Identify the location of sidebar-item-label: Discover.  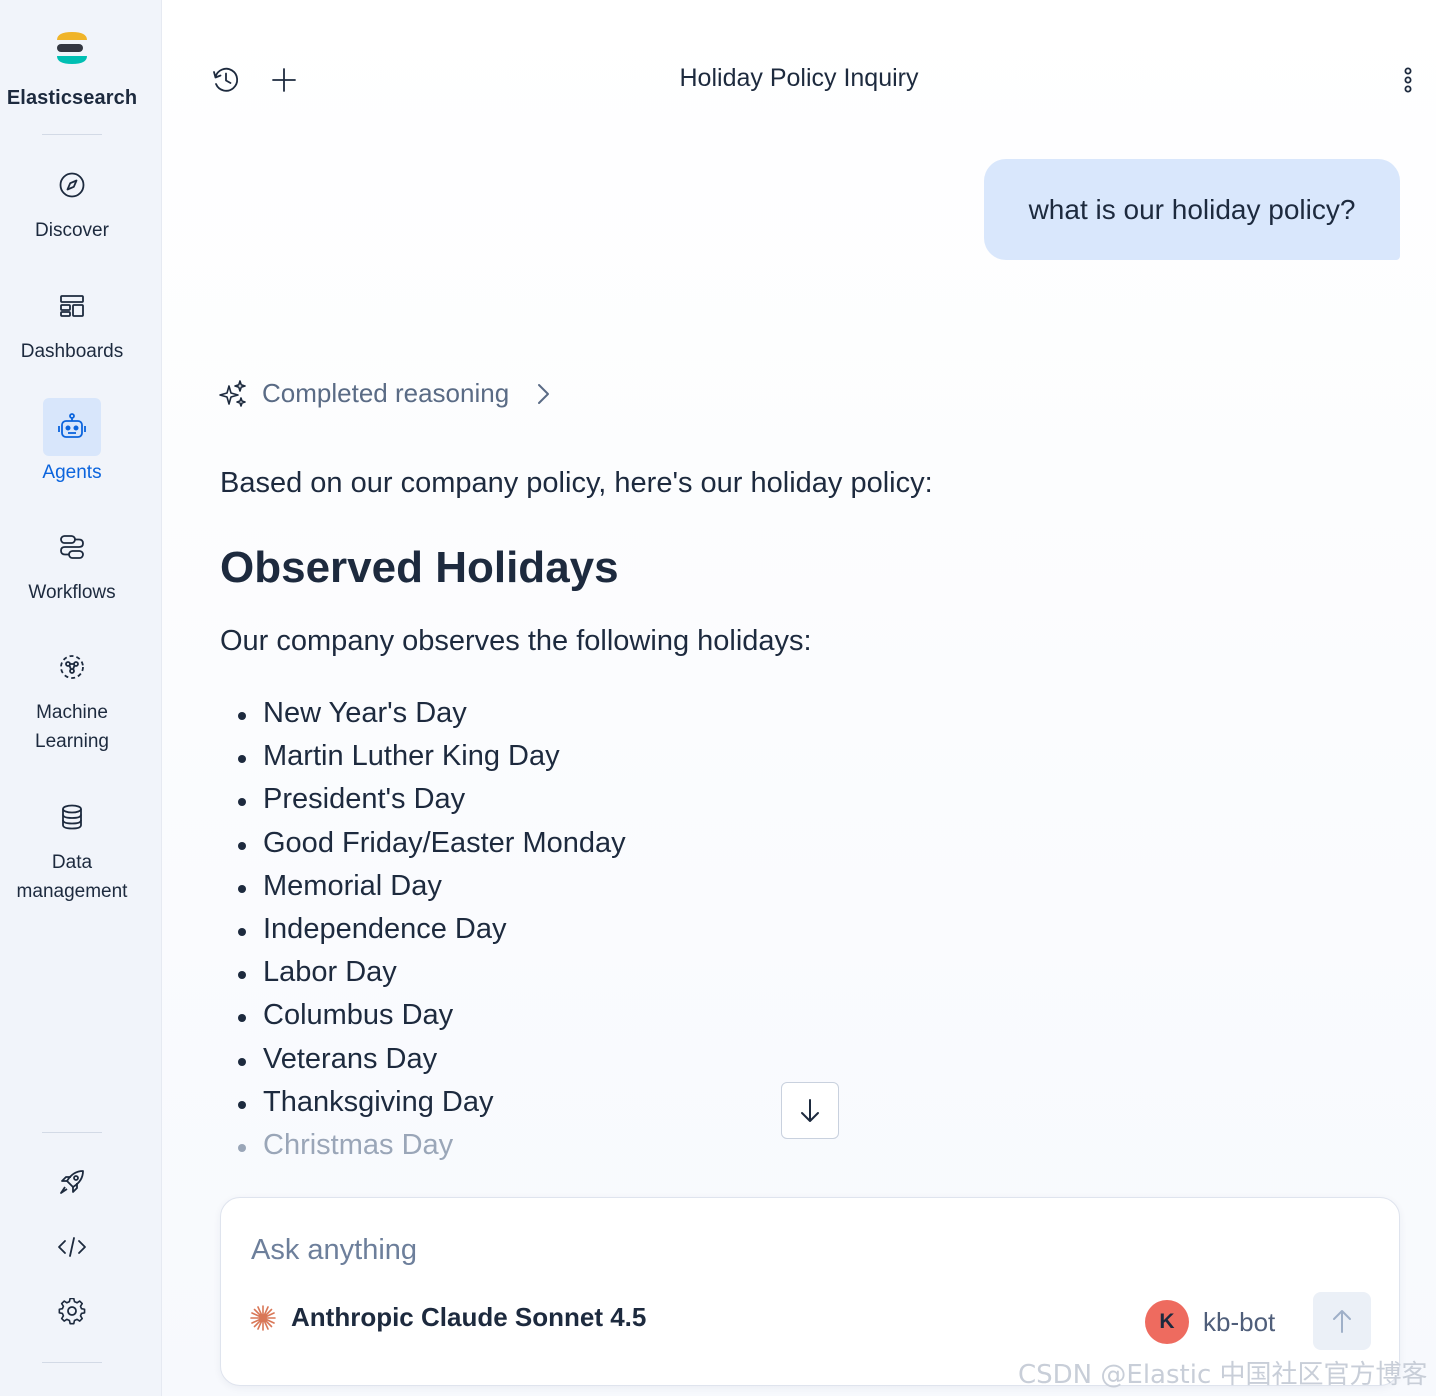
(72, 230).